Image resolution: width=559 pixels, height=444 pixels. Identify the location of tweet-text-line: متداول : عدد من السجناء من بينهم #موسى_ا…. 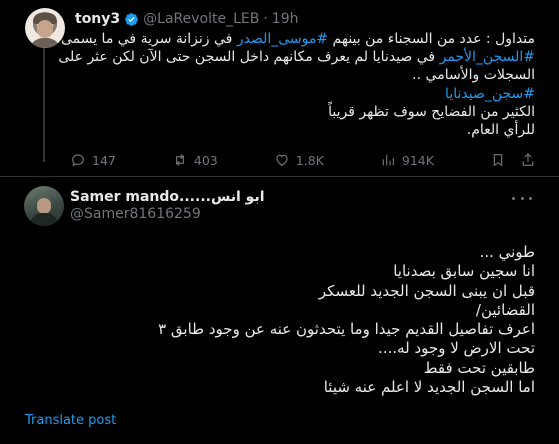
(298, 39).